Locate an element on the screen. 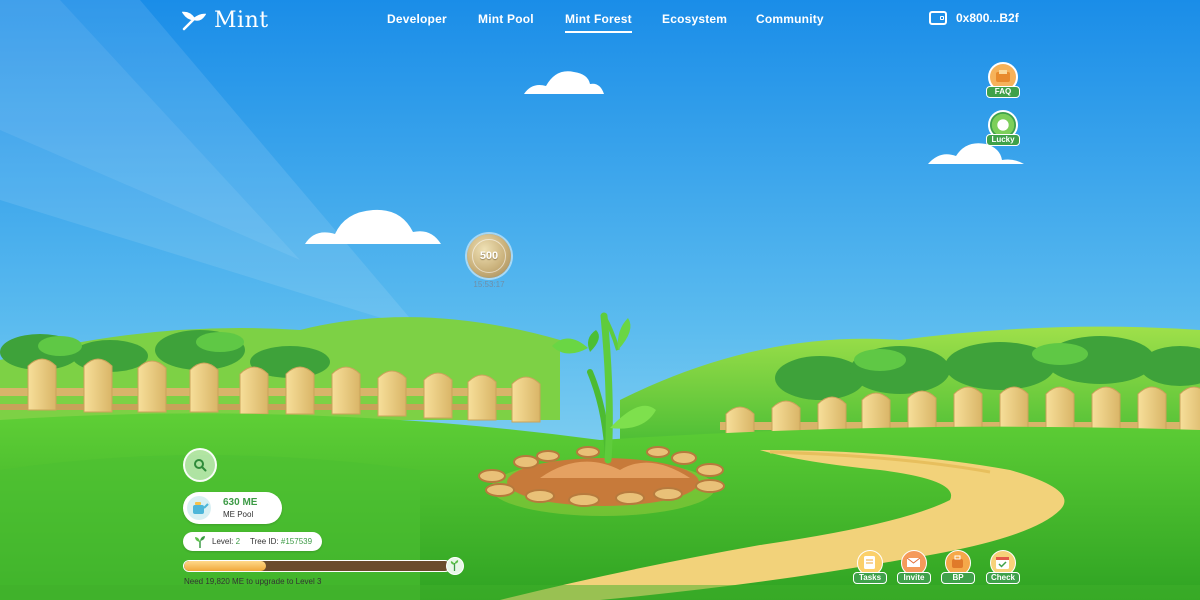  me-coin-reward: 500 is located at coordinates (489, 256).